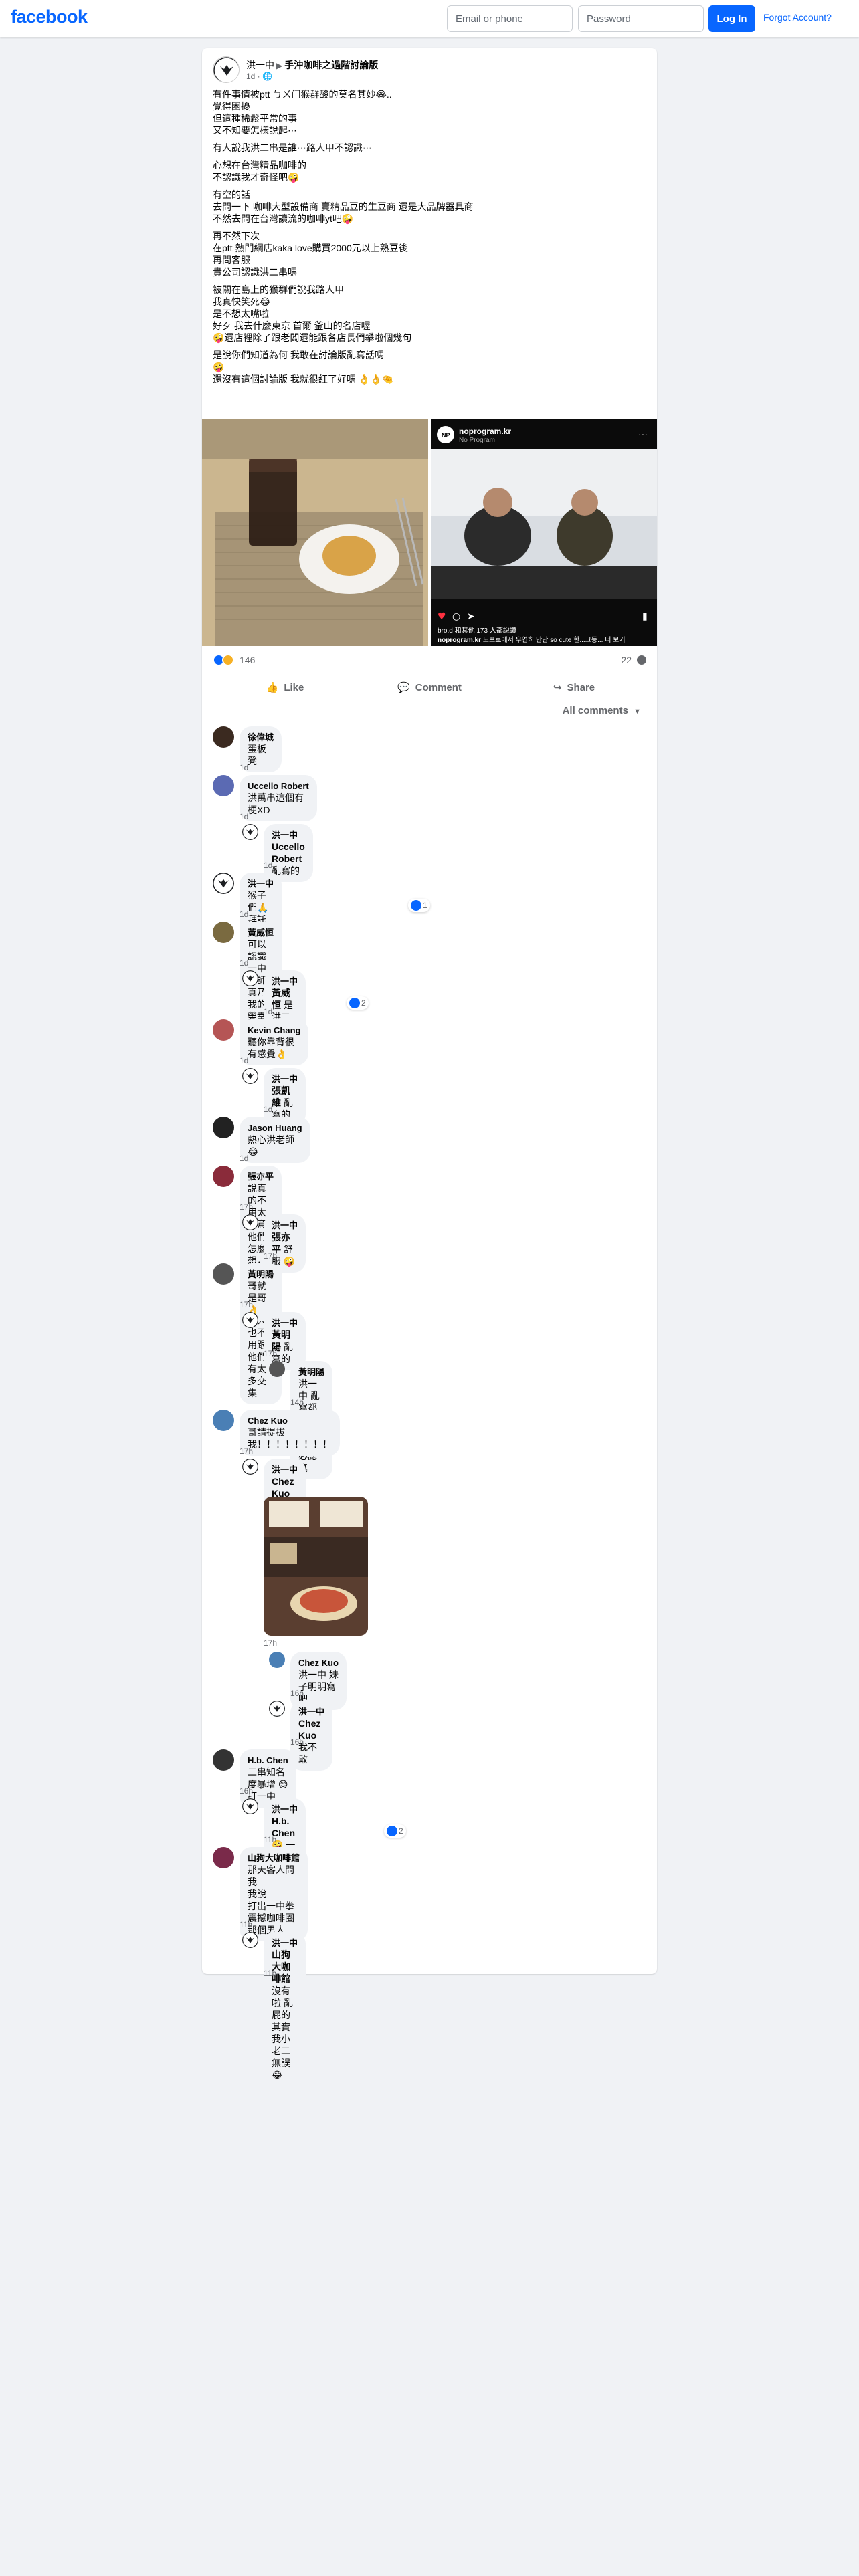  Describe the element at coordinates (288, 852) in the screenshot. I see `mentioned-user: Uccello Robert` at that location.